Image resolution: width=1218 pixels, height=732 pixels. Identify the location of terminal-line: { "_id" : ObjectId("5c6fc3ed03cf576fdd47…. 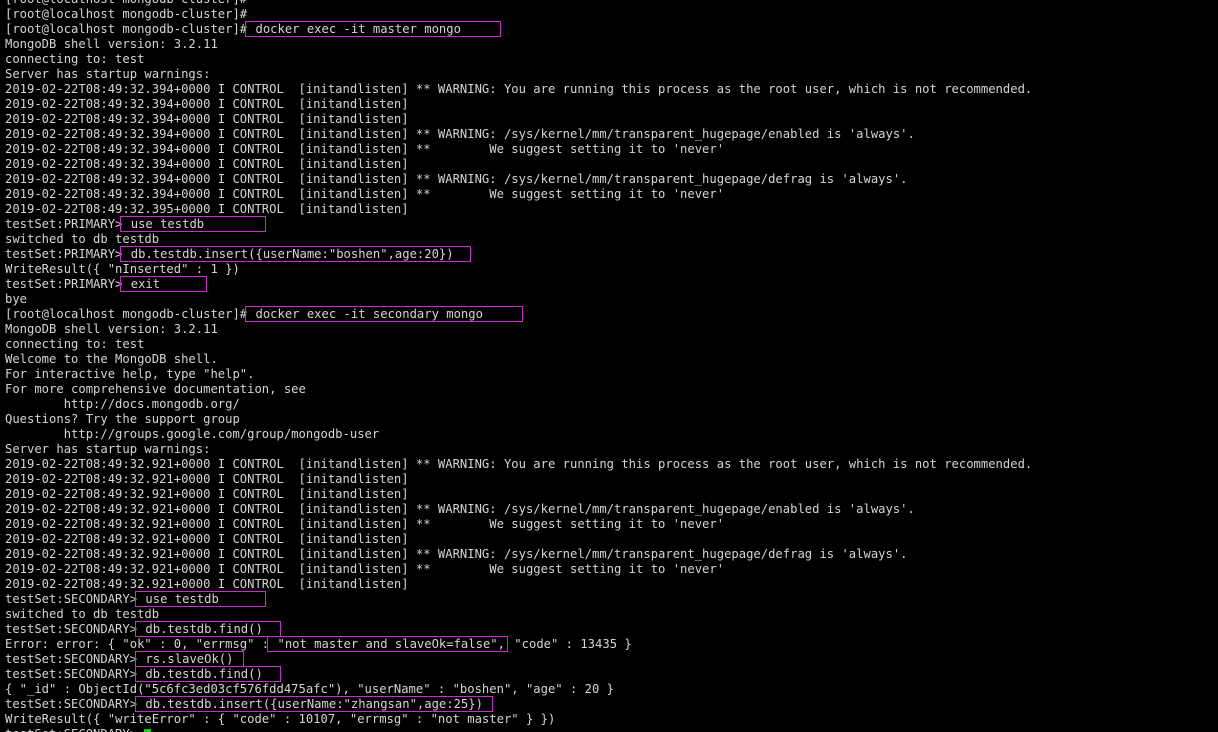
(518, 689).